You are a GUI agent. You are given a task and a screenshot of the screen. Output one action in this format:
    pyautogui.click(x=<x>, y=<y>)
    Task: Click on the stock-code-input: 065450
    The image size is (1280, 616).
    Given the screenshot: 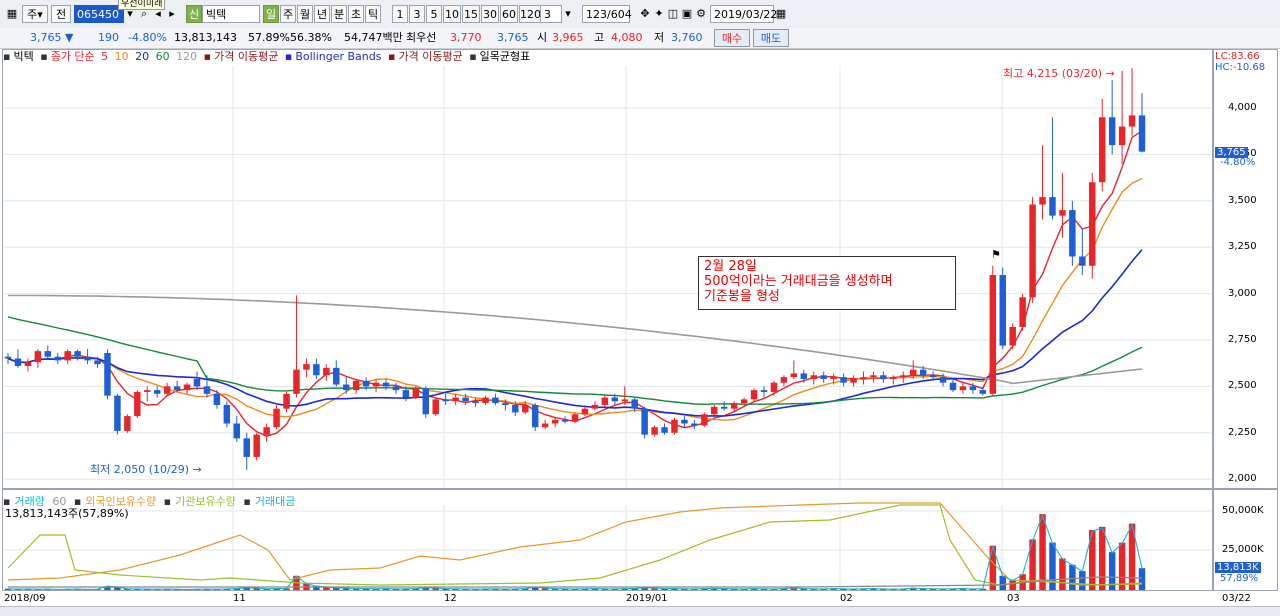 What is the action you would take?
    pyautogui.click(x=99, y=14)
    